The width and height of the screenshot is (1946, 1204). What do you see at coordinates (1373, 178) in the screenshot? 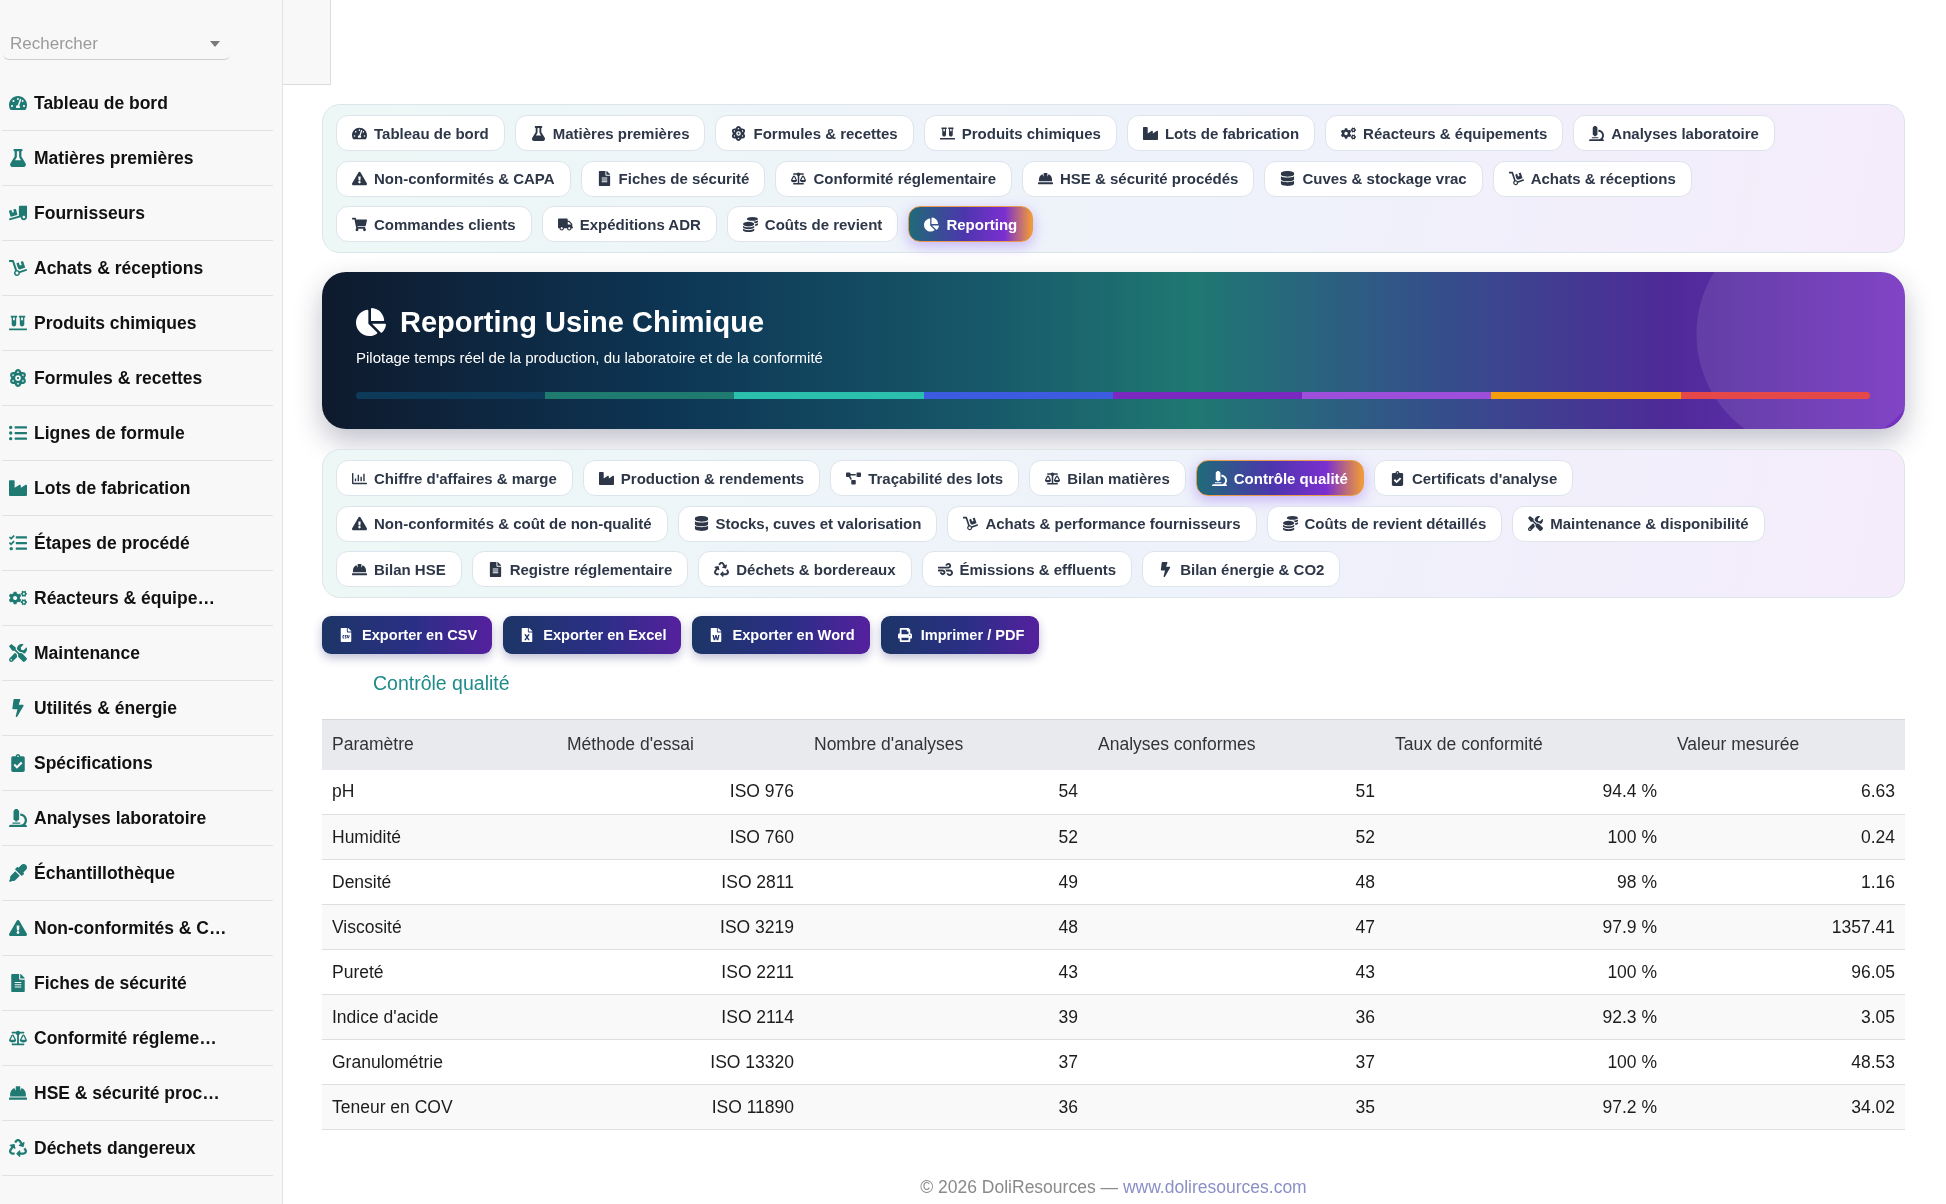
I see `nav-tab: Cuves & stockage vrac` at bounding box center [1373, 178].